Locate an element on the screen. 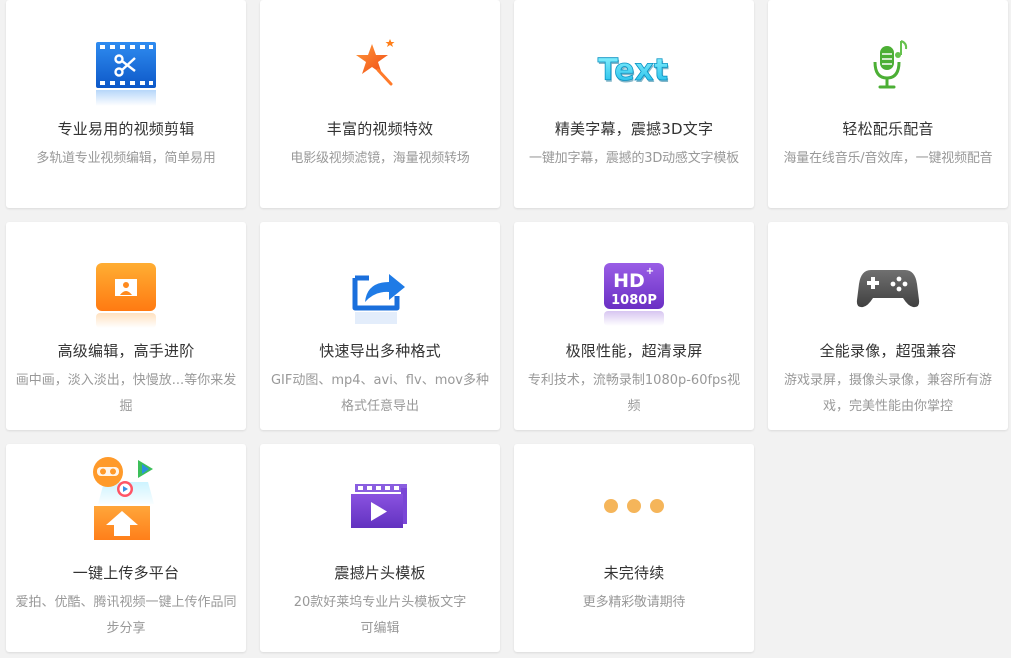 The image size is (1011, 658). microphone-music-icon is located at coordinates (888, 74).